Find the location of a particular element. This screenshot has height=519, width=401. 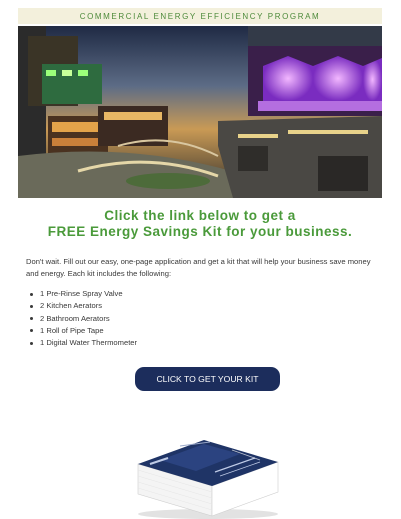

kit-item: 2 Bathroom Aerators is located at coordinates (176, 319).